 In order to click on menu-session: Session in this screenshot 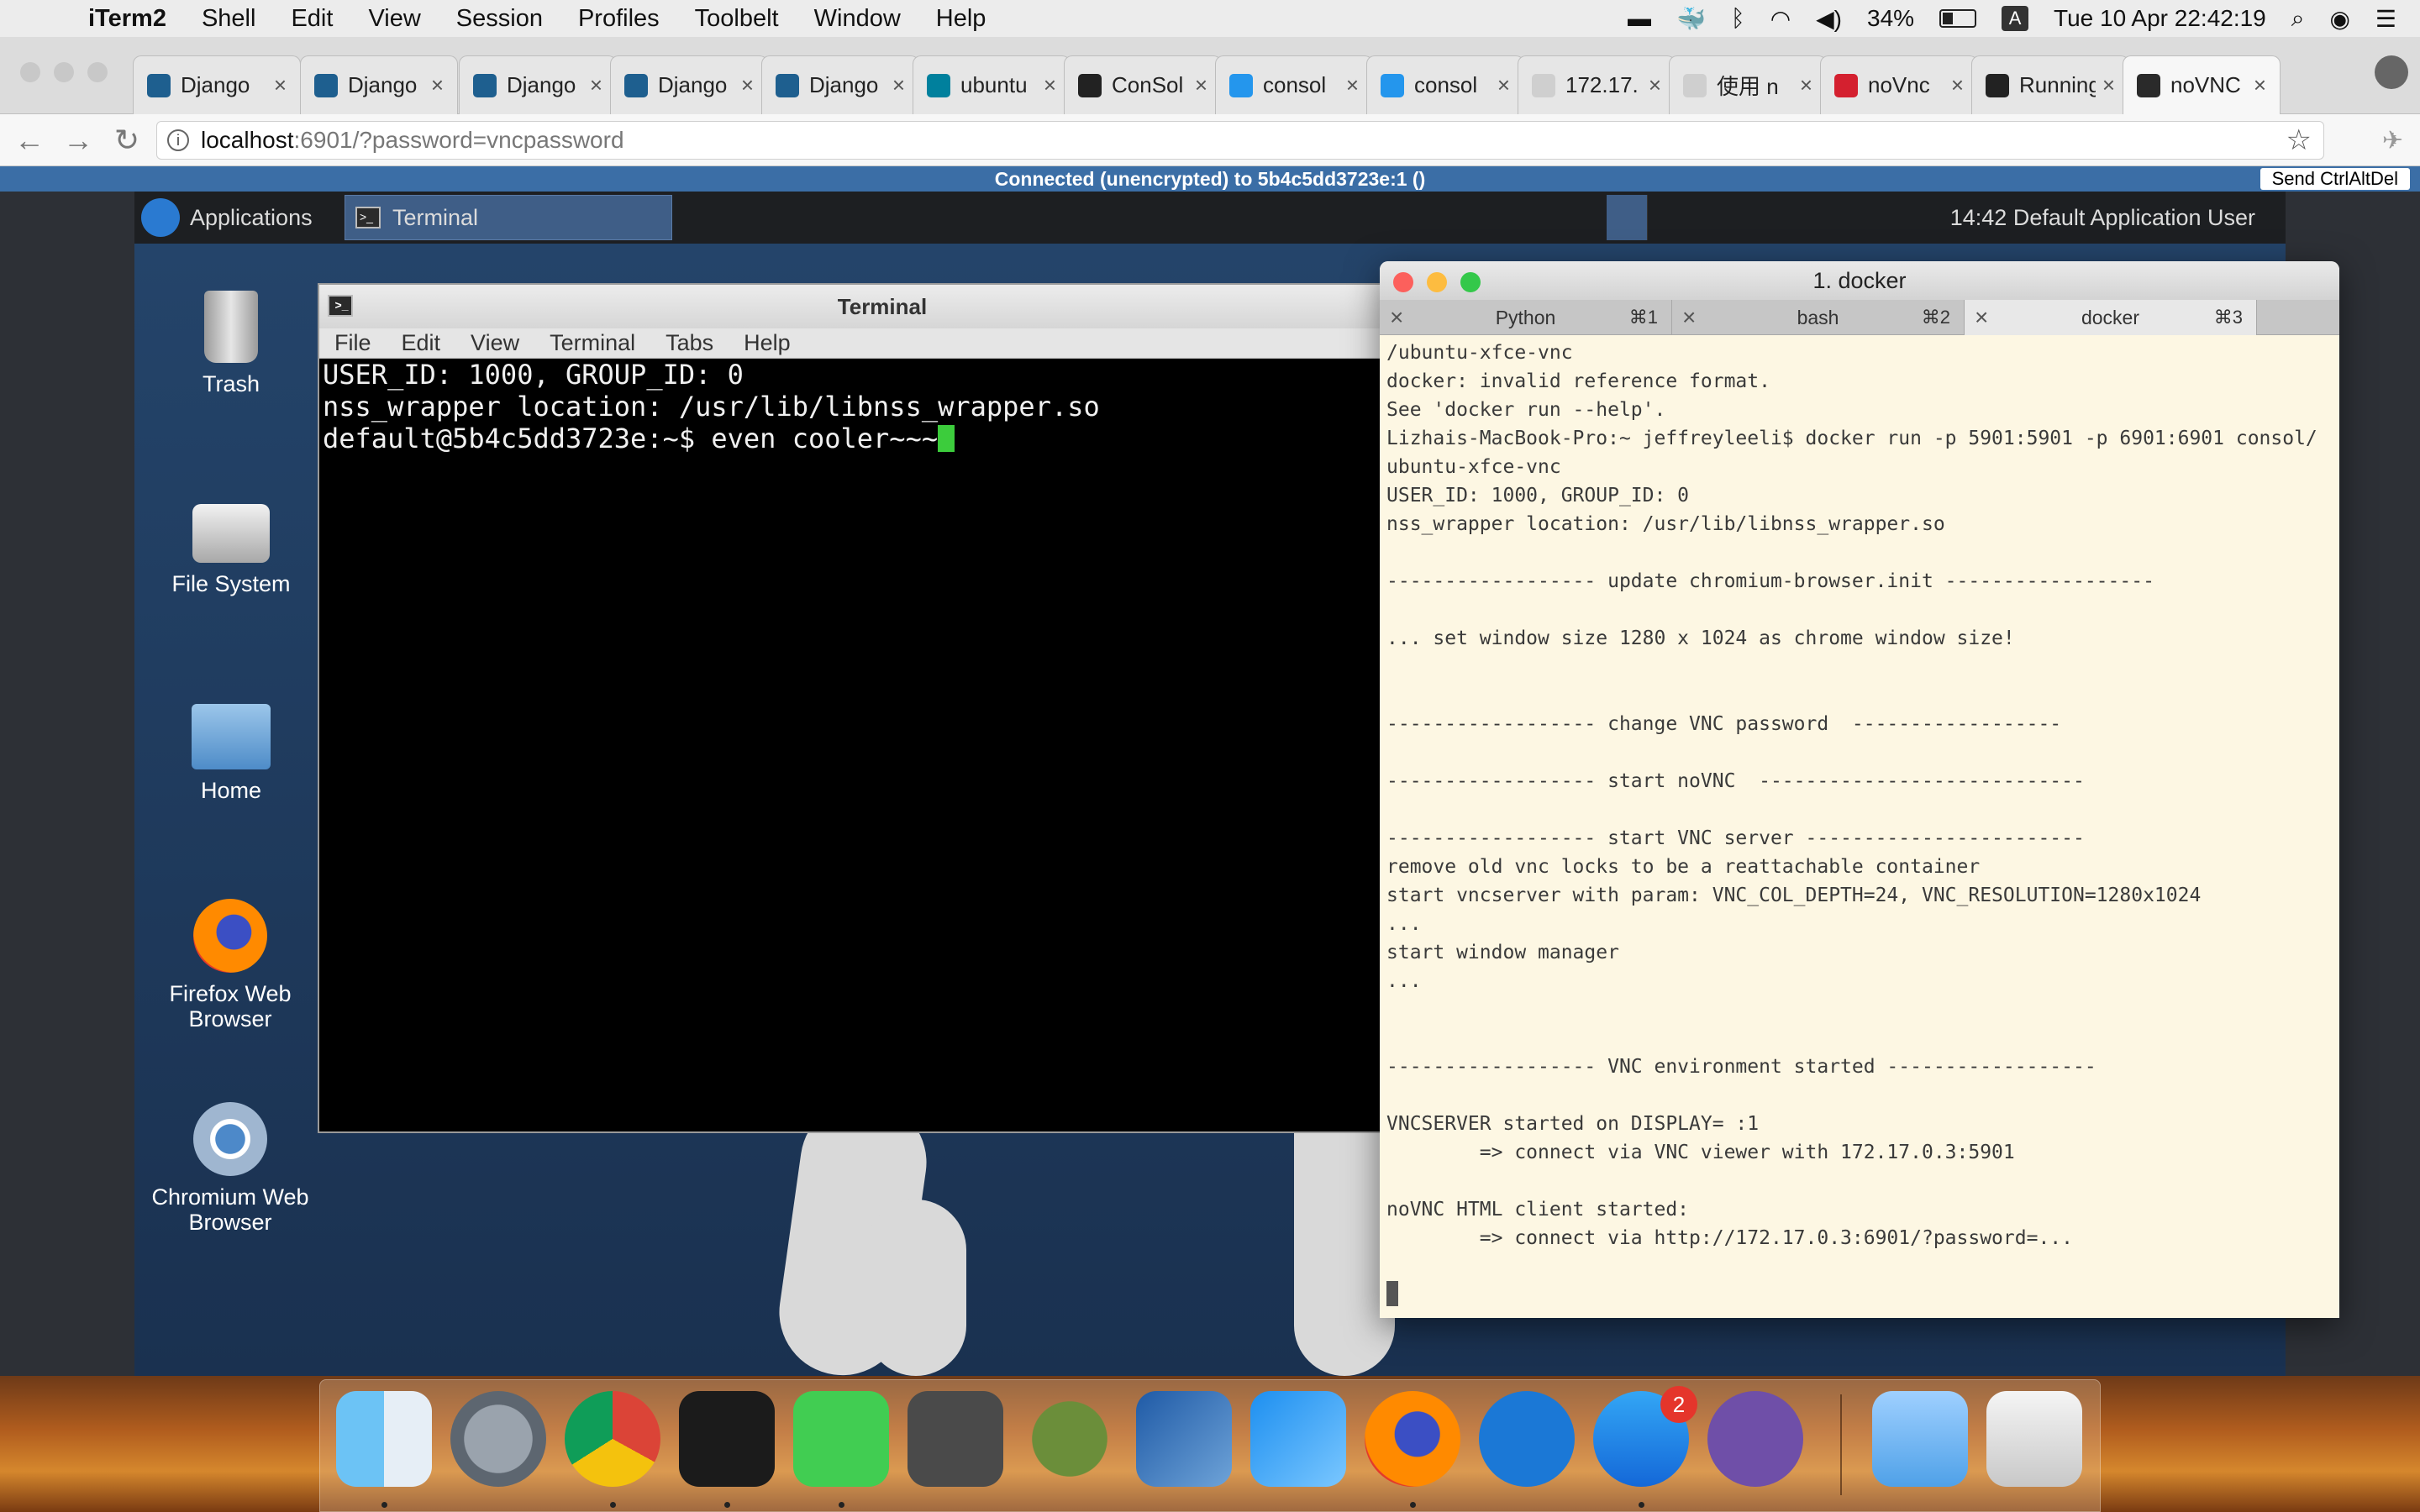, I will do `click(499, 19)`.